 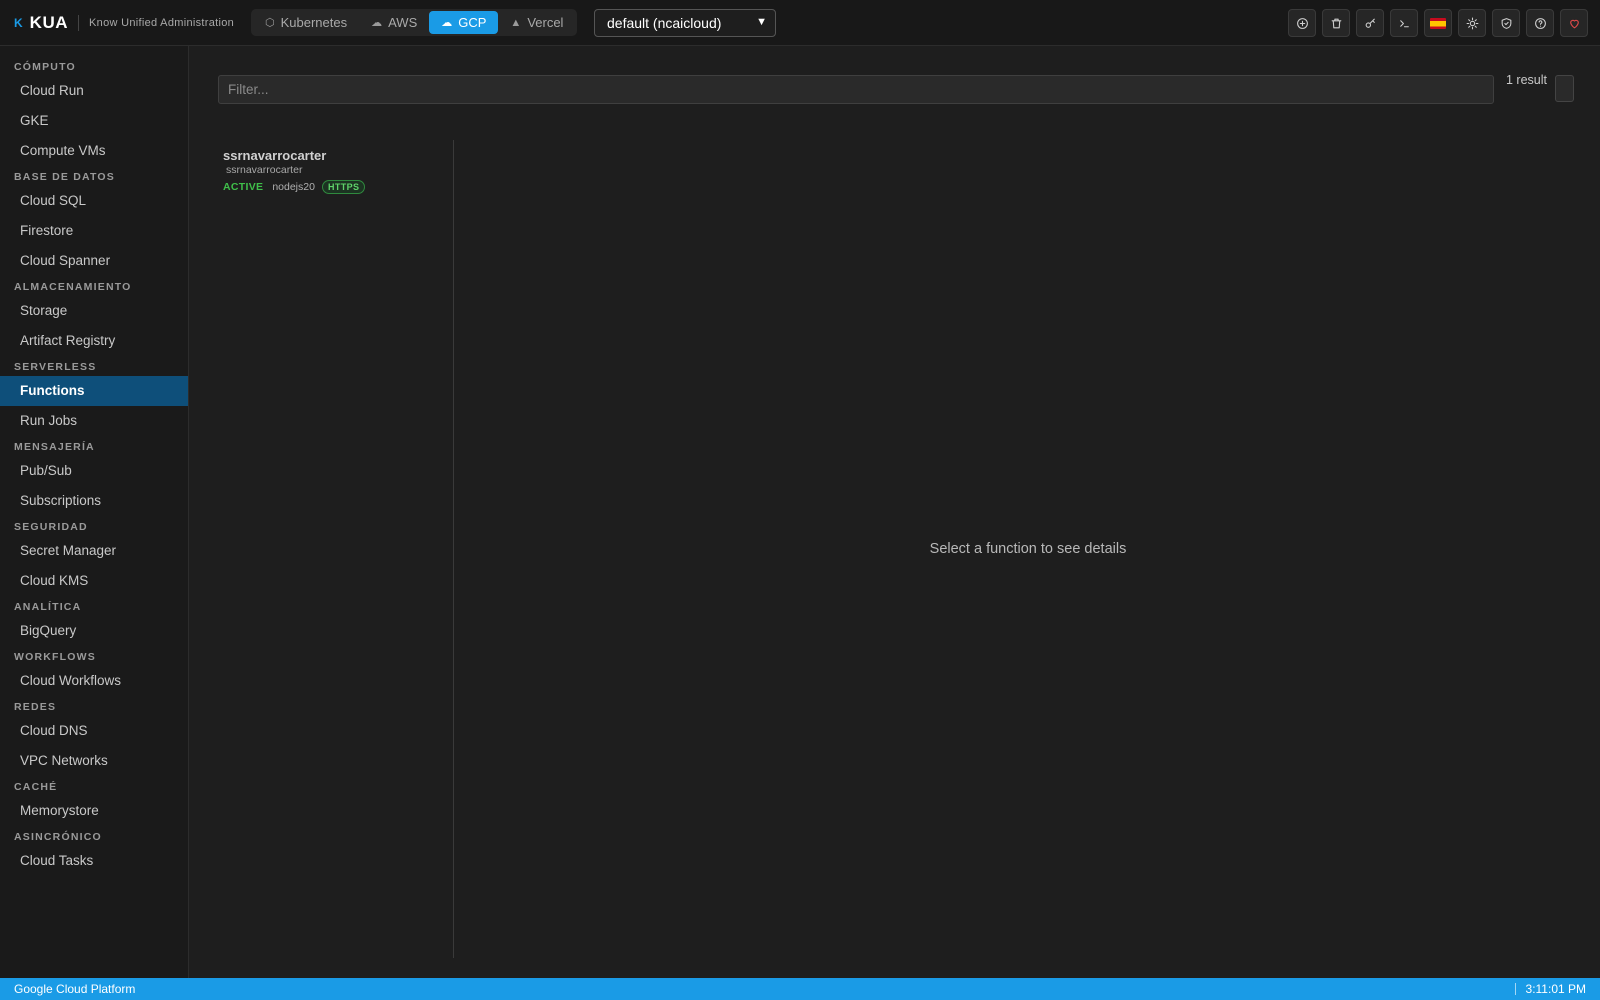 What do you see at coordinates (1526, 80) in the screenshot?
I see `result-count: 1 result` at bounding box center [1526, 80].